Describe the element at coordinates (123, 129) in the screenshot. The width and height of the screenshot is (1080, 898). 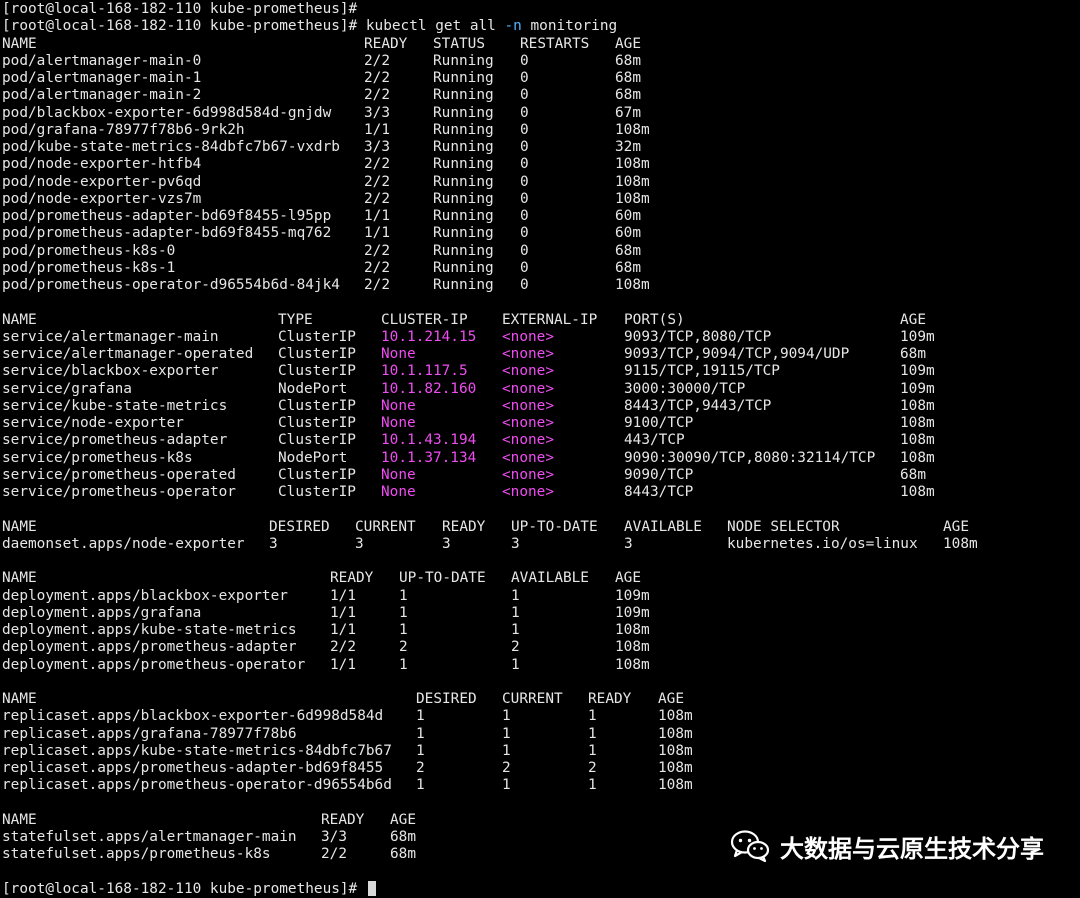
I see `table-cell: pod/grafana-78977f78b6-9rk2h` at that location.